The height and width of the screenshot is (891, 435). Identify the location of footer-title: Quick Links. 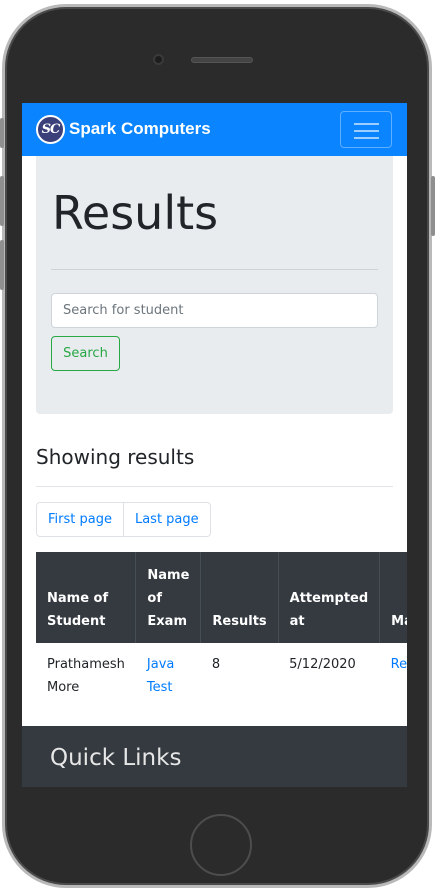
(116, 758).